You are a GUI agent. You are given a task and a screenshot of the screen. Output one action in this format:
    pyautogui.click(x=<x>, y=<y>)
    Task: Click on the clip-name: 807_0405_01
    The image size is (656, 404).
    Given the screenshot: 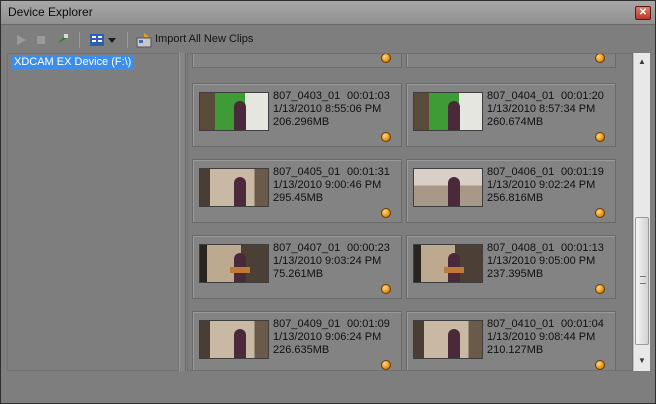 What is the action you would take?
    pyautogui.click(x=307, y=172)
    